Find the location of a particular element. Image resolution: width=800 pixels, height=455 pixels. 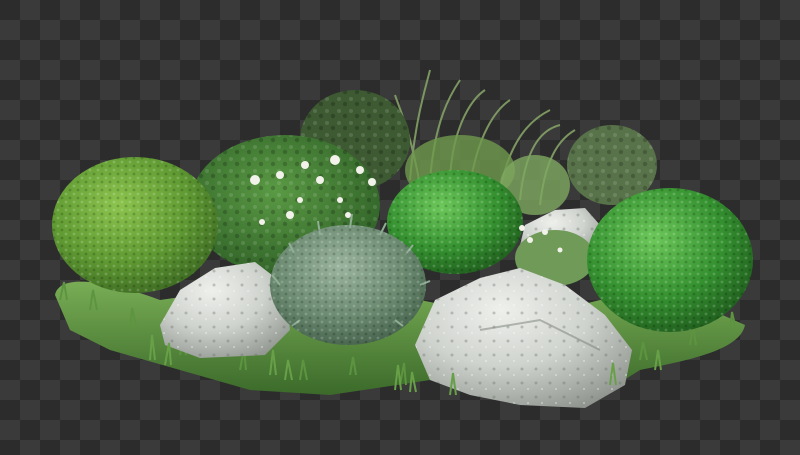

boxwood-ball-right is located at coordinates (670, 260).